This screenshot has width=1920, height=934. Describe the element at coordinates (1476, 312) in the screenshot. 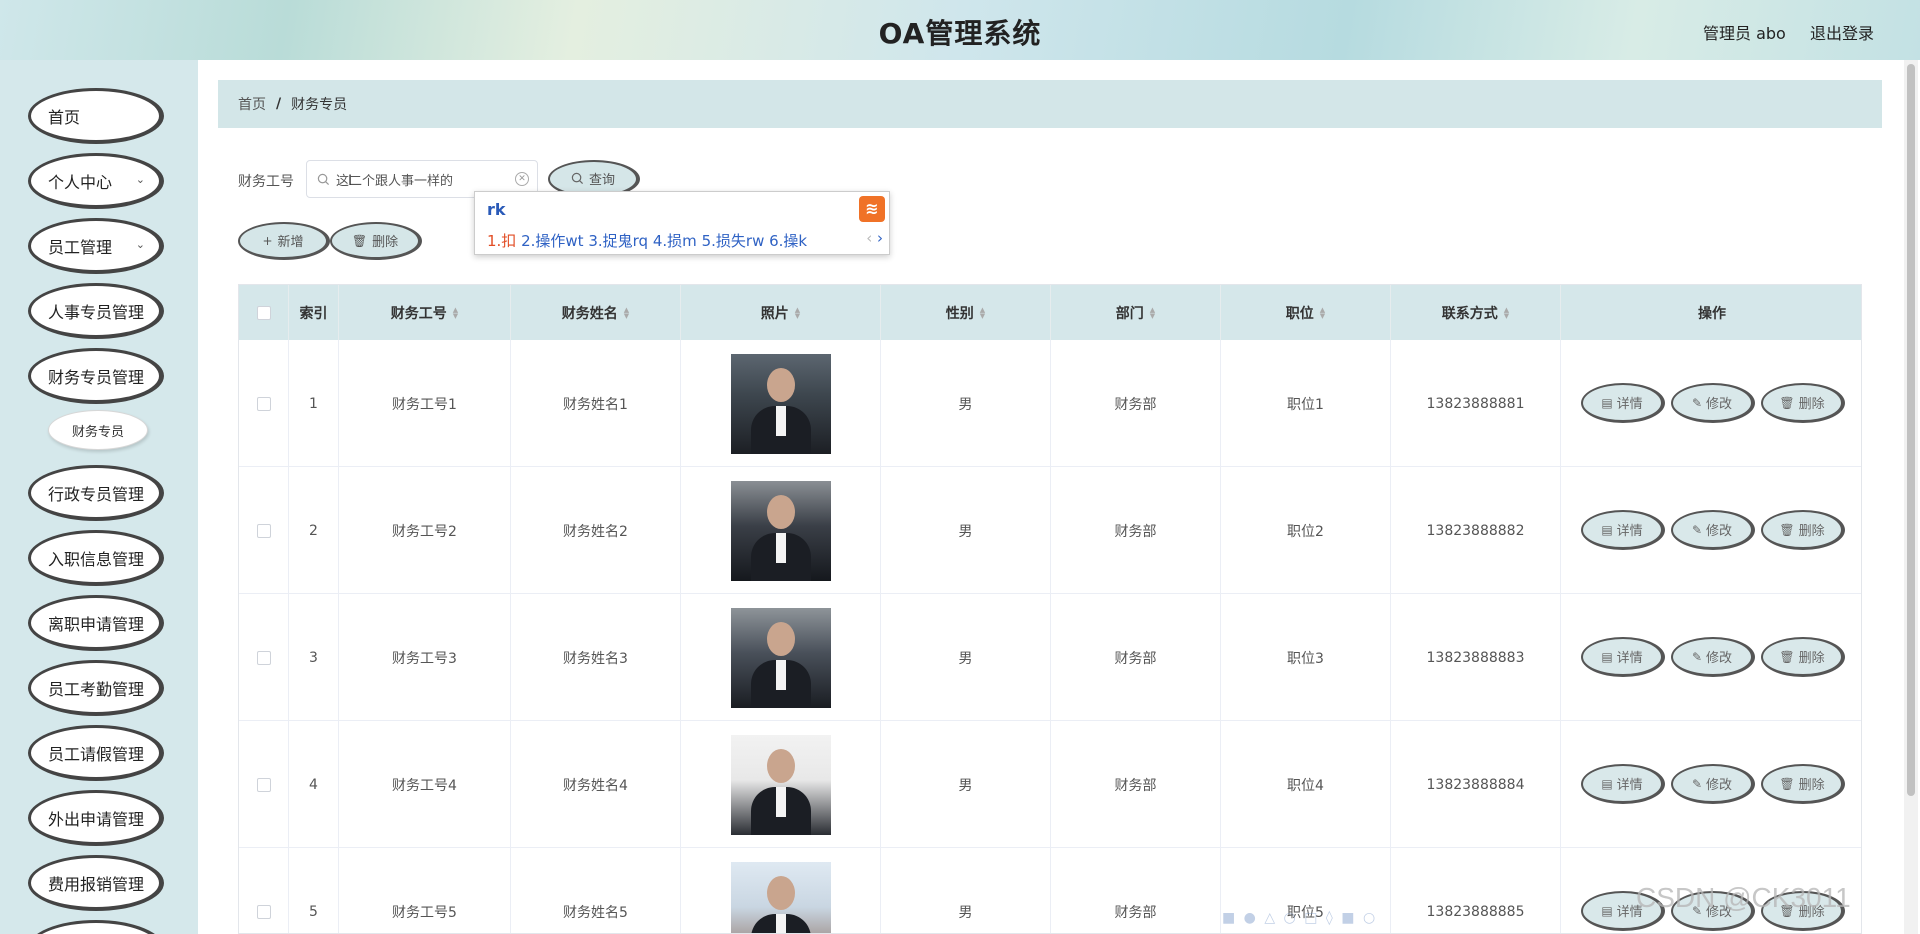

I see `column-header-phone: 联系方式 ▲ ▼` at that location.